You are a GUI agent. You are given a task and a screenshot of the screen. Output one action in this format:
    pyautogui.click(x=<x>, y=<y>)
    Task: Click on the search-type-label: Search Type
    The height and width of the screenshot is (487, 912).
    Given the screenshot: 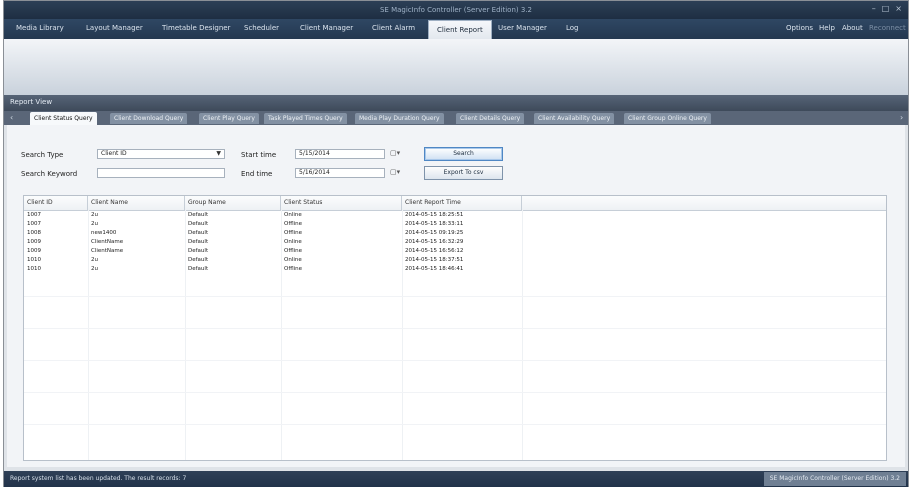 What is the action you would take?
    pyautogui.click(x=42, y=155)
    